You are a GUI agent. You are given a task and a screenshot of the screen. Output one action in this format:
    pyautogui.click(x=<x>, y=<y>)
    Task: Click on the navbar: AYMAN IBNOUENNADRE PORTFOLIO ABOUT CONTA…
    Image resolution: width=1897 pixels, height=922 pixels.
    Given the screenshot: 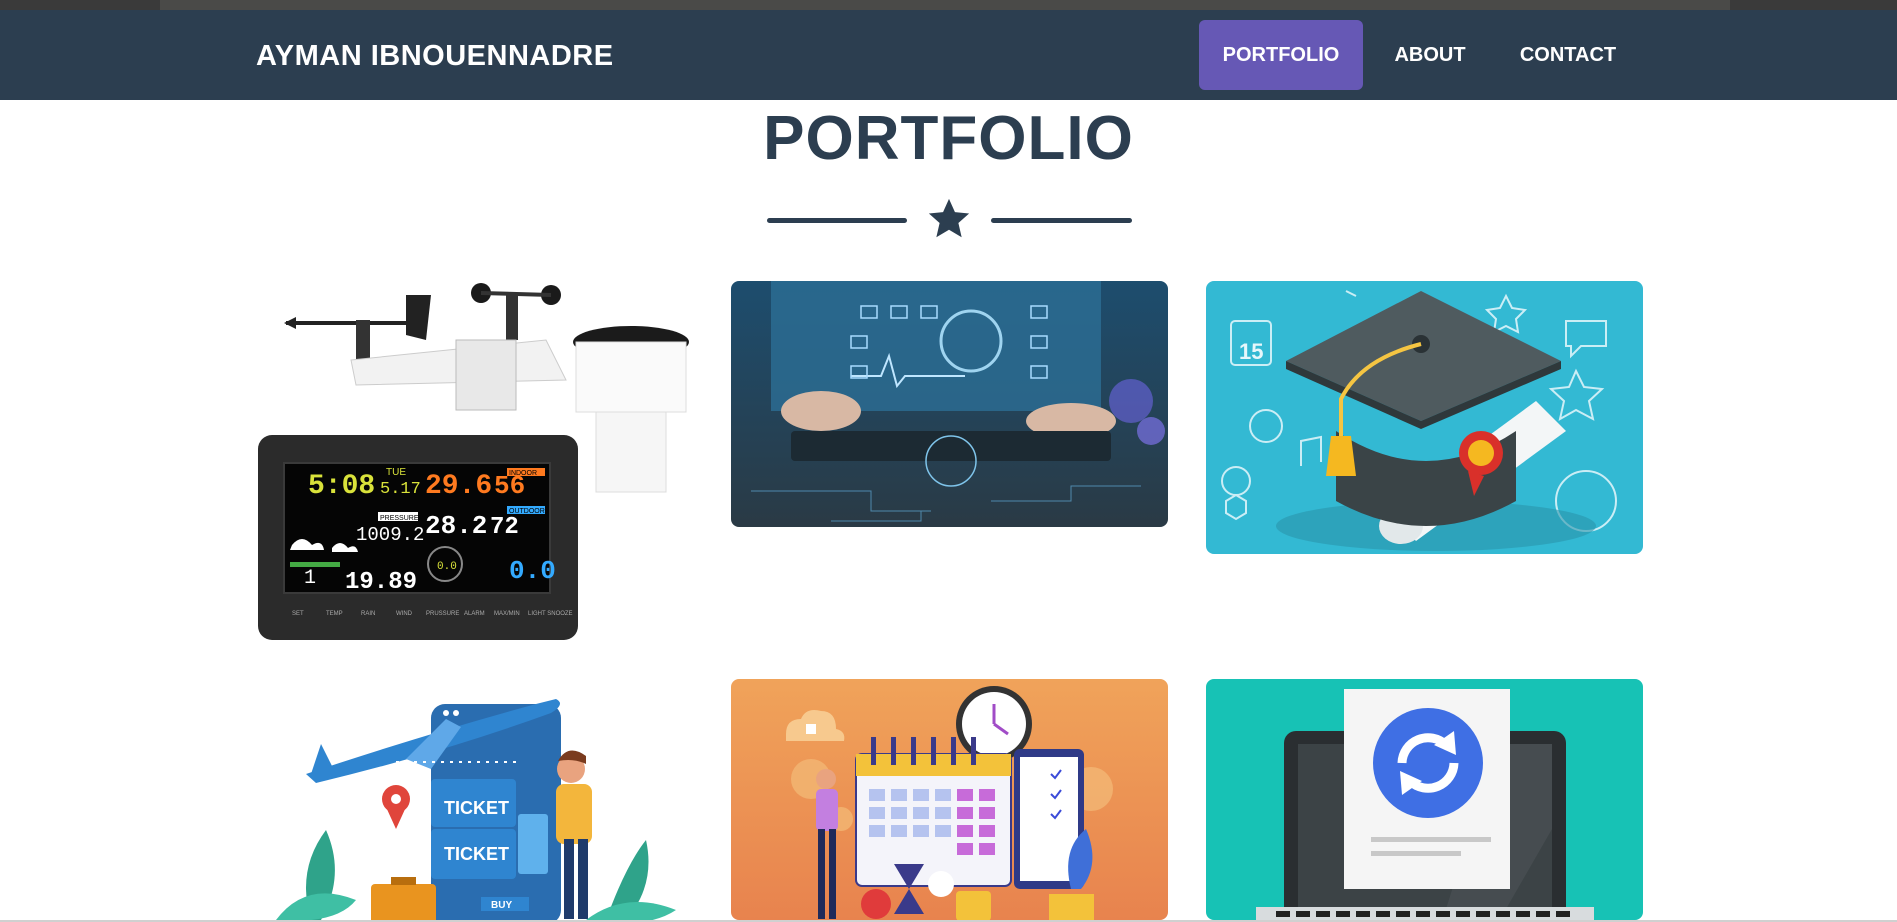 What is the action you would take?
    pyautogui.click(x=948, y=55)
    